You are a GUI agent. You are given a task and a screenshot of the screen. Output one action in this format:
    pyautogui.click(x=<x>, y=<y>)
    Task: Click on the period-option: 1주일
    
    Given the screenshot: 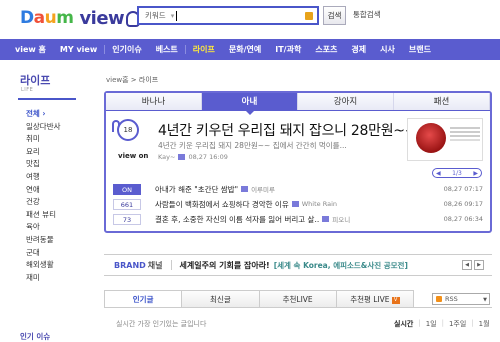 What is the action you would take?
    pyautogui.click(x=457, y=324)
    